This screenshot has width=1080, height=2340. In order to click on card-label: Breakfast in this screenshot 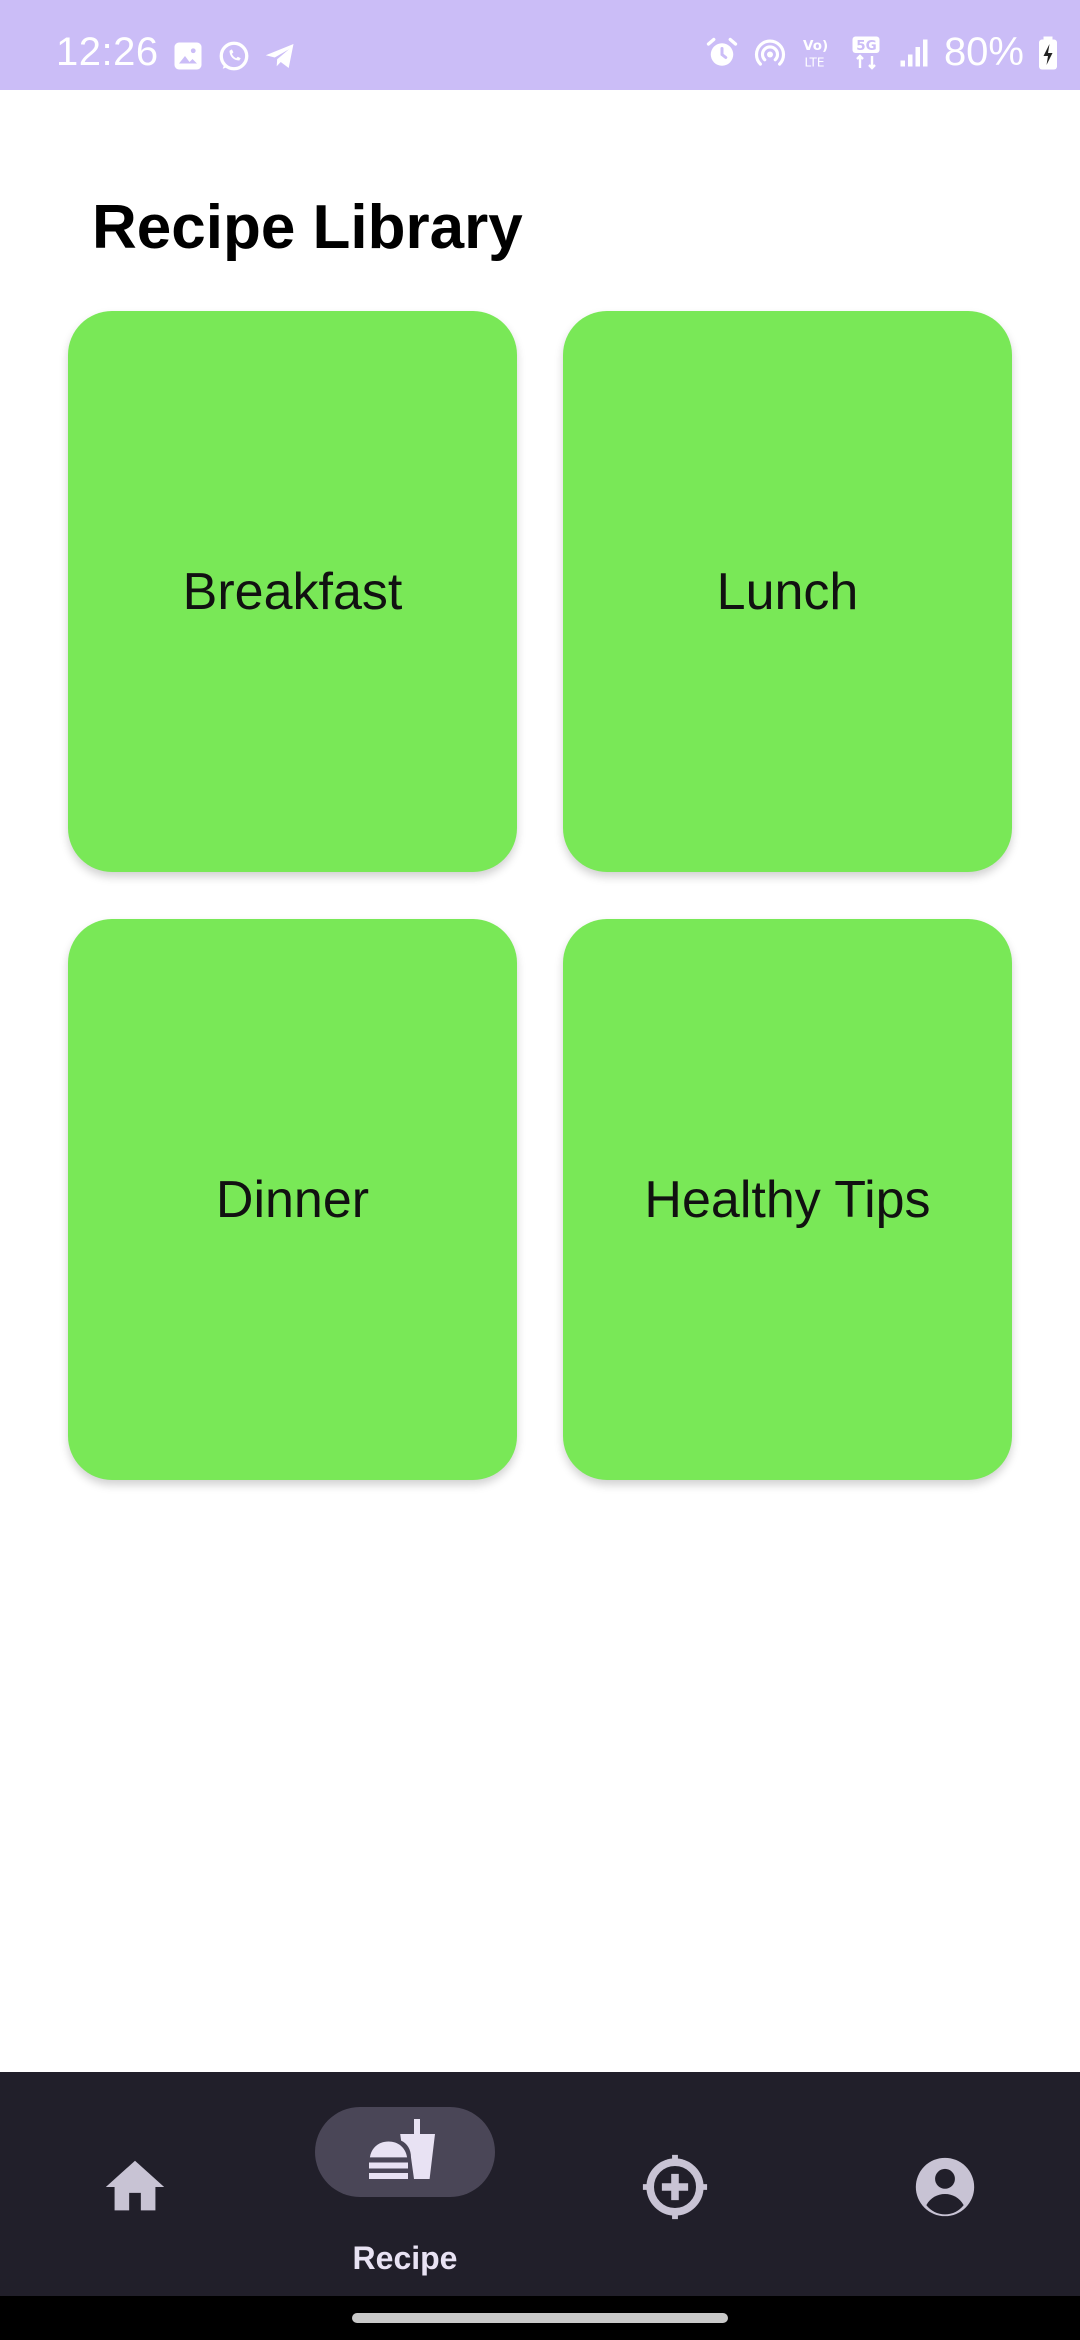, I will do `click(292, 591)`.